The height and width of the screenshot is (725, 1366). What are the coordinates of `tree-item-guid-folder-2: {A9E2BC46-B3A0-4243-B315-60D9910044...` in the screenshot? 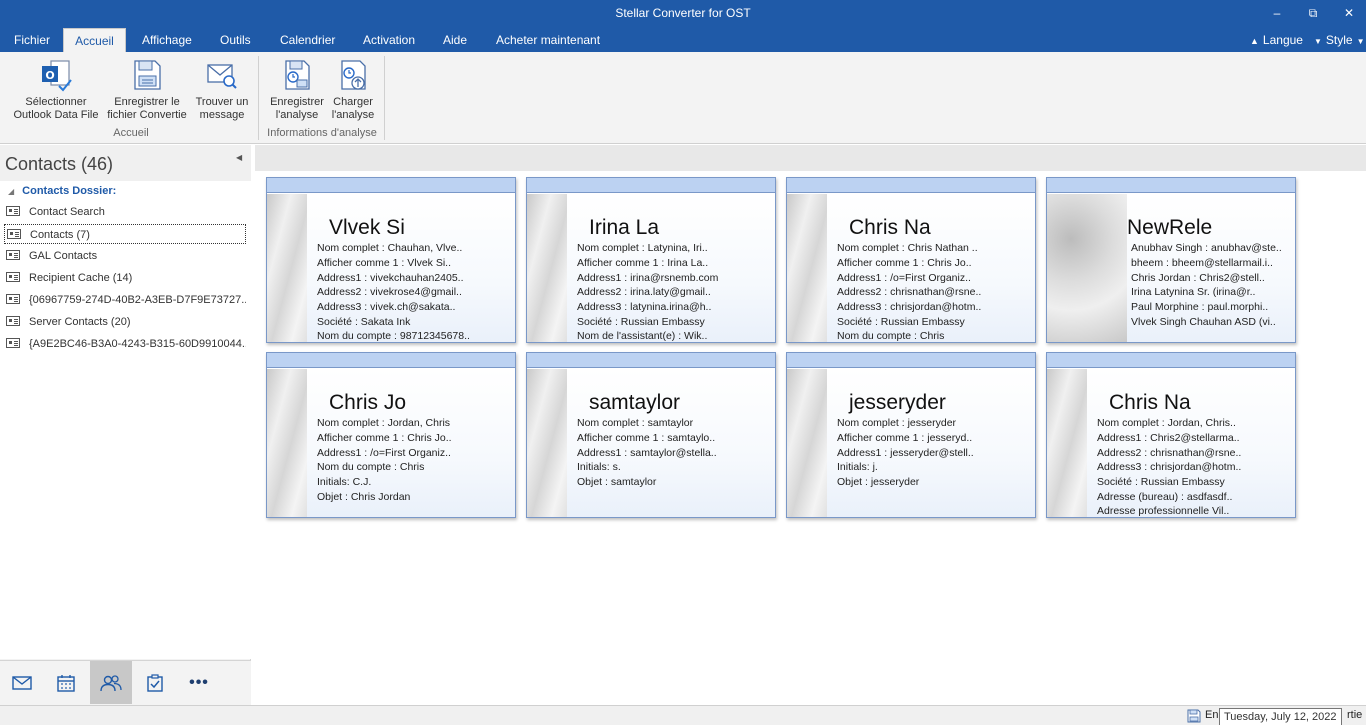 It's located at (125, 344).